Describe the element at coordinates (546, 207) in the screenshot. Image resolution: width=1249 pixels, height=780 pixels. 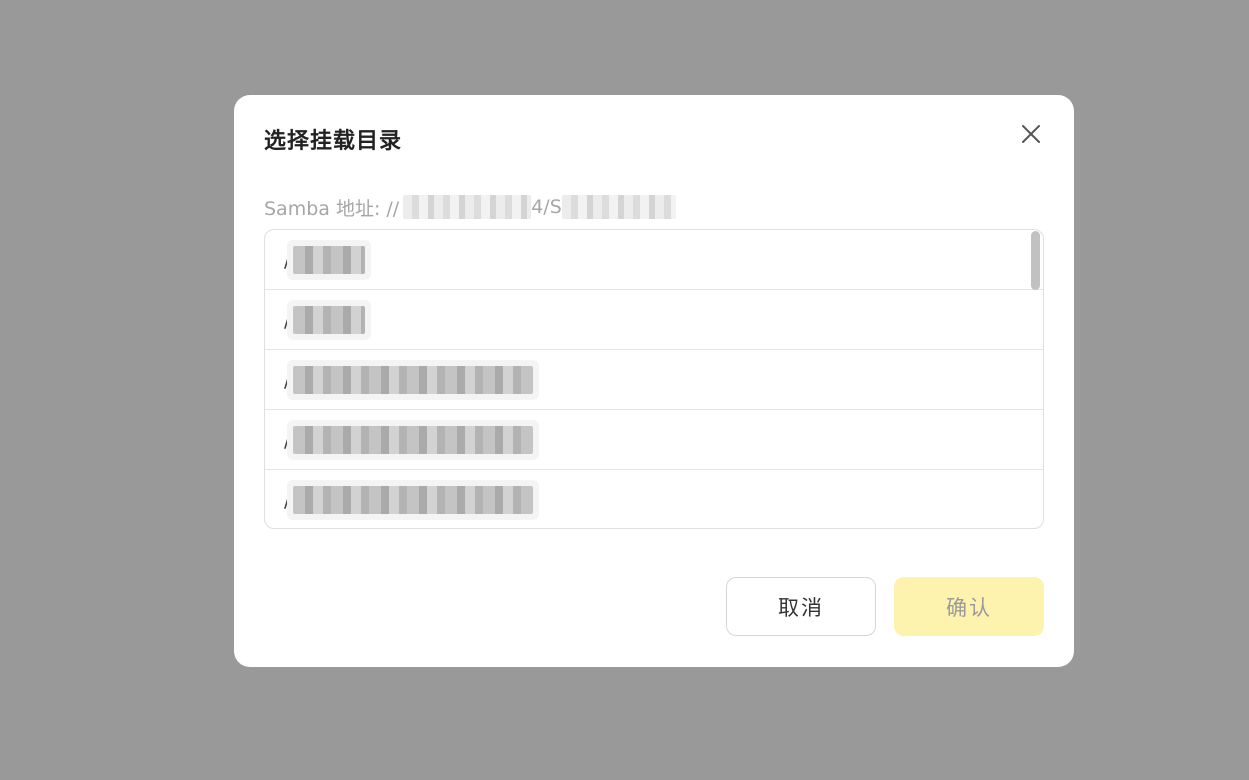
I see `samba-address-fragment: 4/S` at that location.